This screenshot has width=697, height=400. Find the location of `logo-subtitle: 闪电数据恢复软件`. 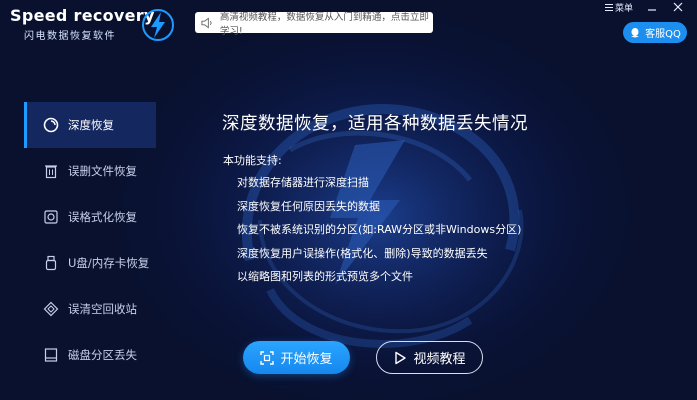

logo-subtitle: 闪电数据恢复软件 is located at coordinates (70, 36).